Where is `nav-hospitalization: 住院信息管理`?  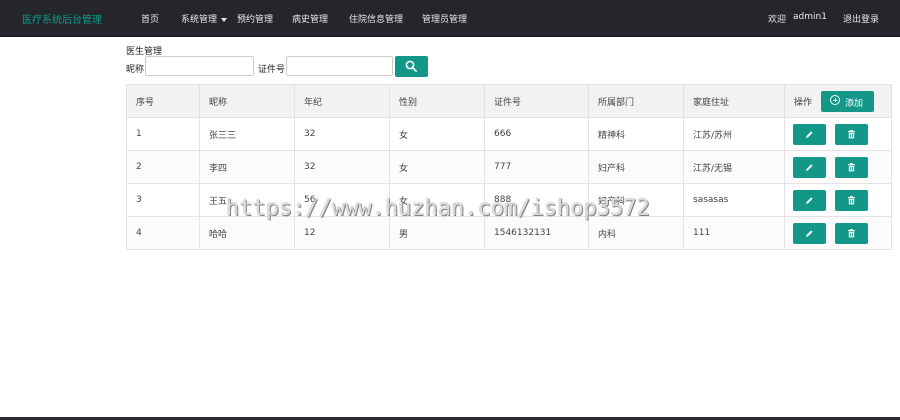
nav-hospitalization: 住院信息管理 is located at coordinates (376, 18).